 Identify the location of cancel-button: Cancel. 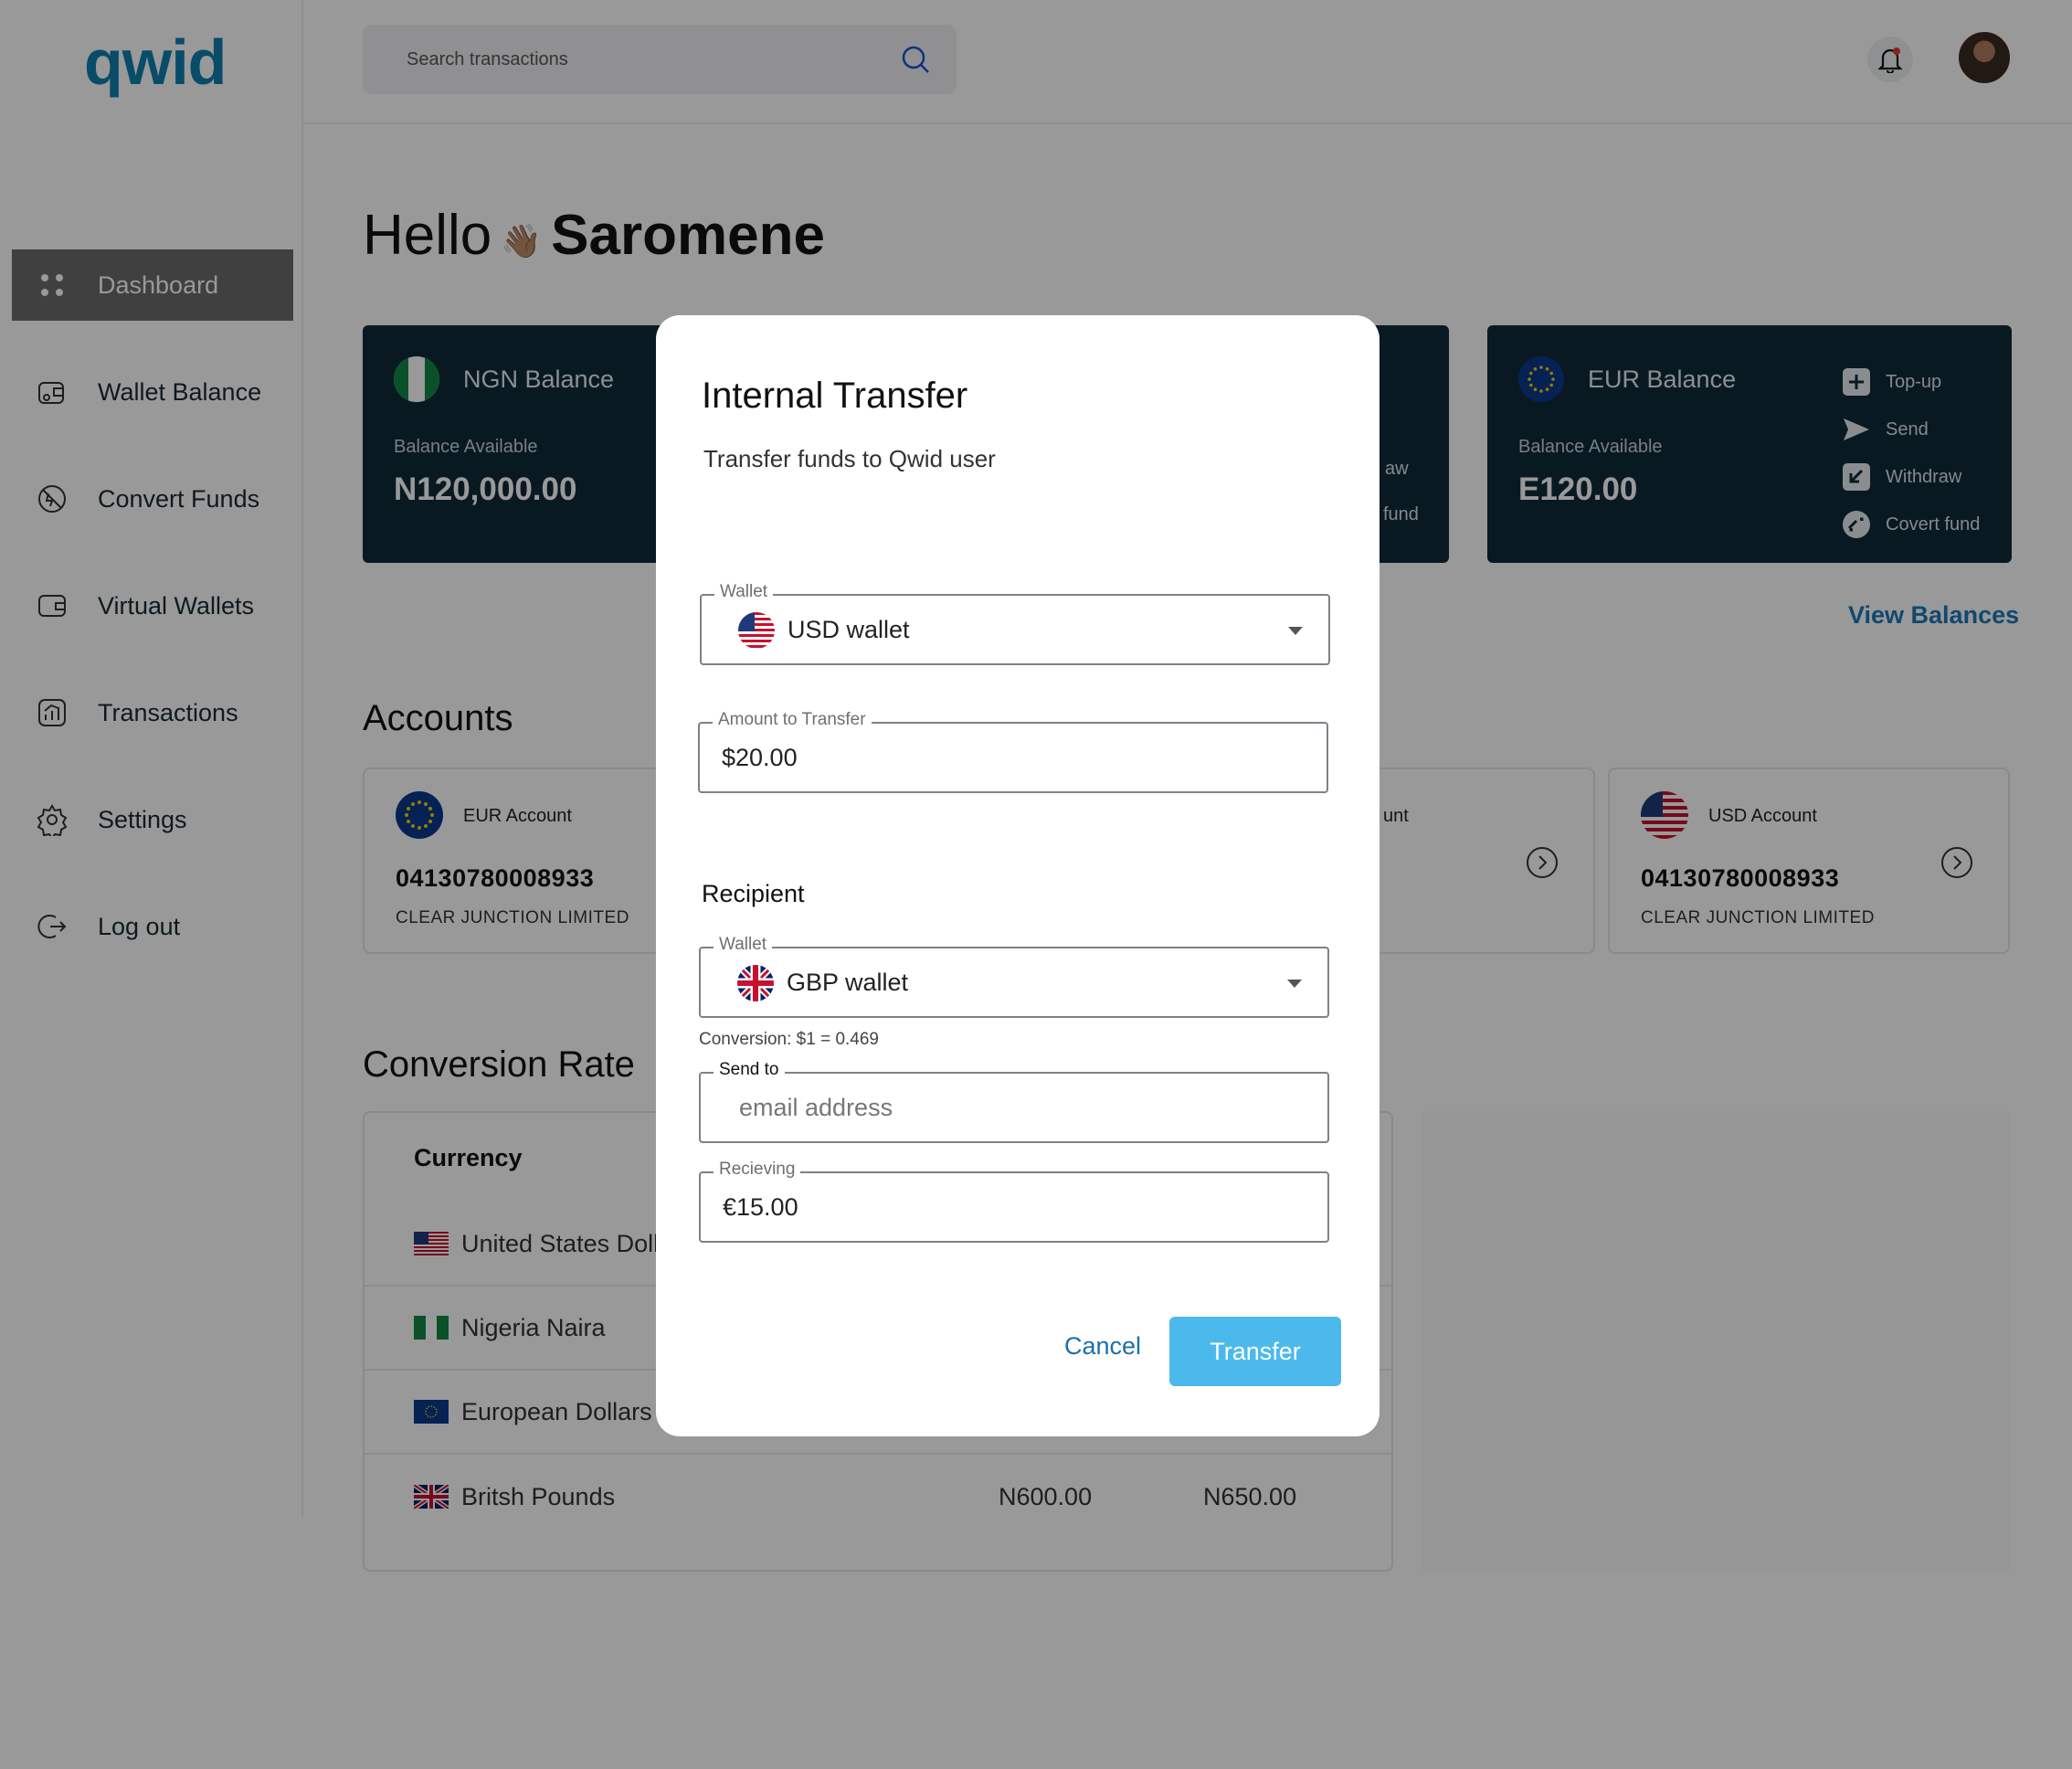
(1102, 1346).